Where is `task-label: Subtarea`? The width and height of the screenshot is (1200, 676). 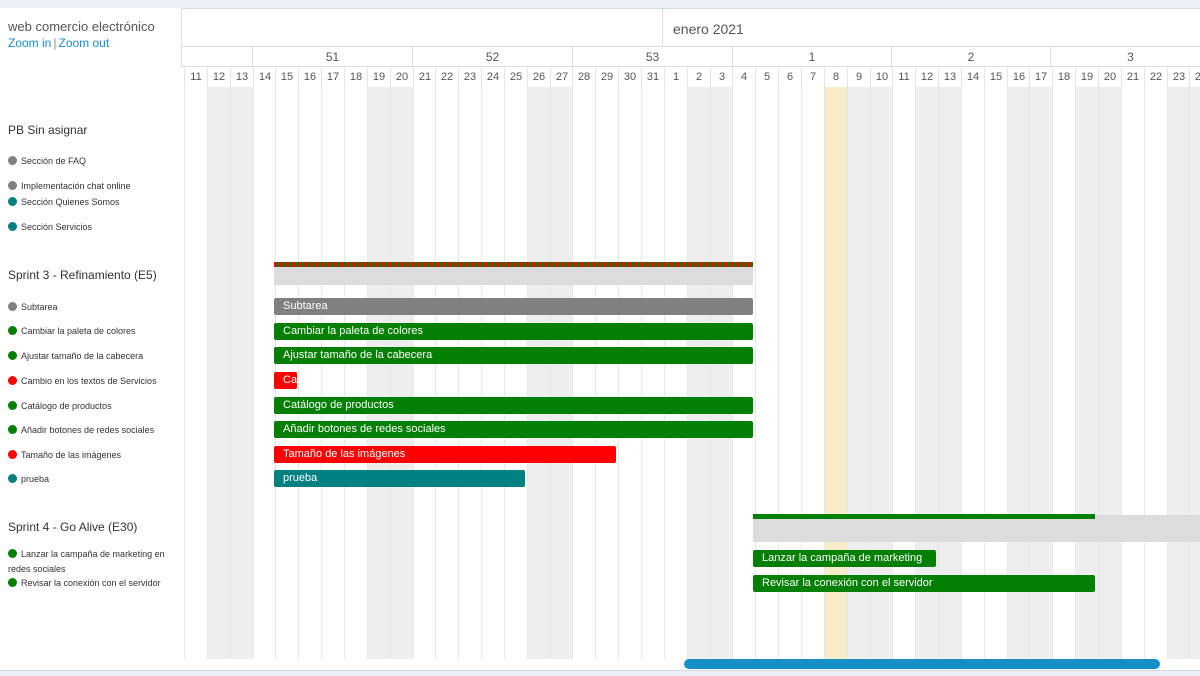
task-label: Subtarea is located at coordinates (39, 307).